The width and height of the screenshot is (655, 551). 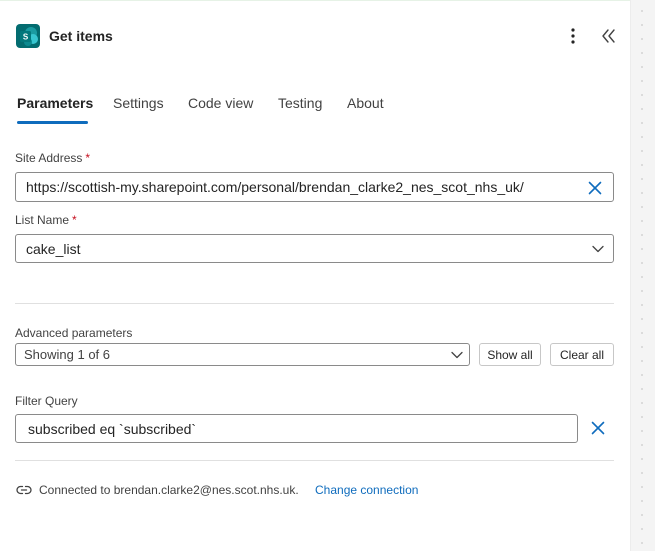 I want to click on tab-code-view: Code view, so click(x=220, y=103).